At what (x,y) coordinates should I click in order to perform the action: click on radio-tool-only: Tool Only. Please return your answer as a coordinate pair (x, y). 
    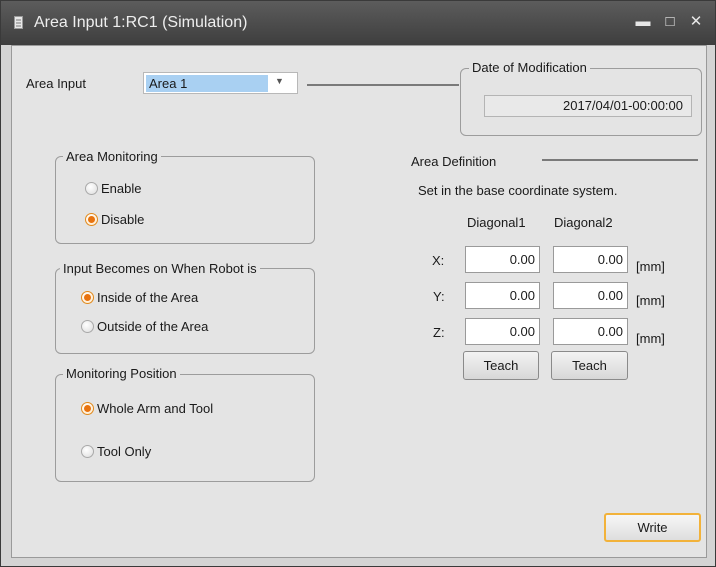
    Looking at the image, I should click on (116, 451).